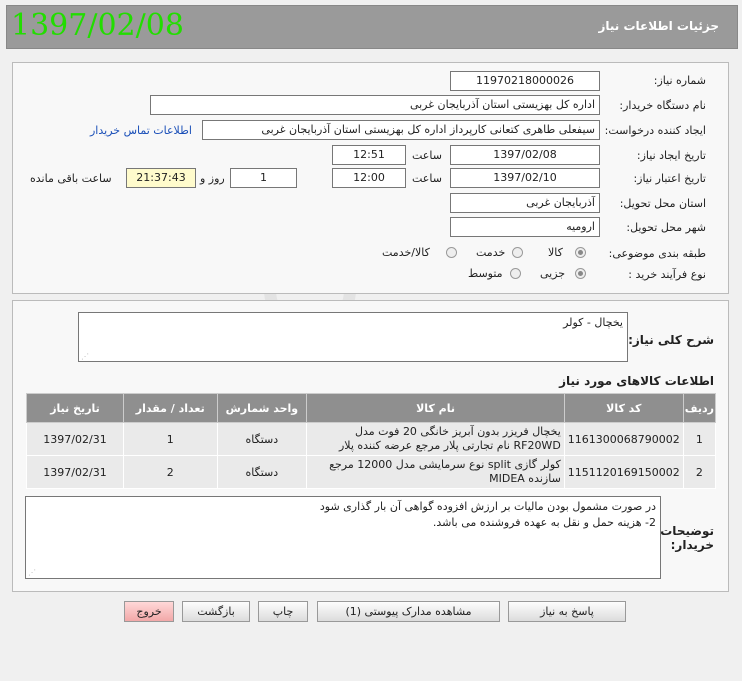 The width and height of the screenshot is (742, 681). What do you see at coordinates (580, 273) in the screenshot?
I see `process-radio-minor` at bounding box center [580, 273].